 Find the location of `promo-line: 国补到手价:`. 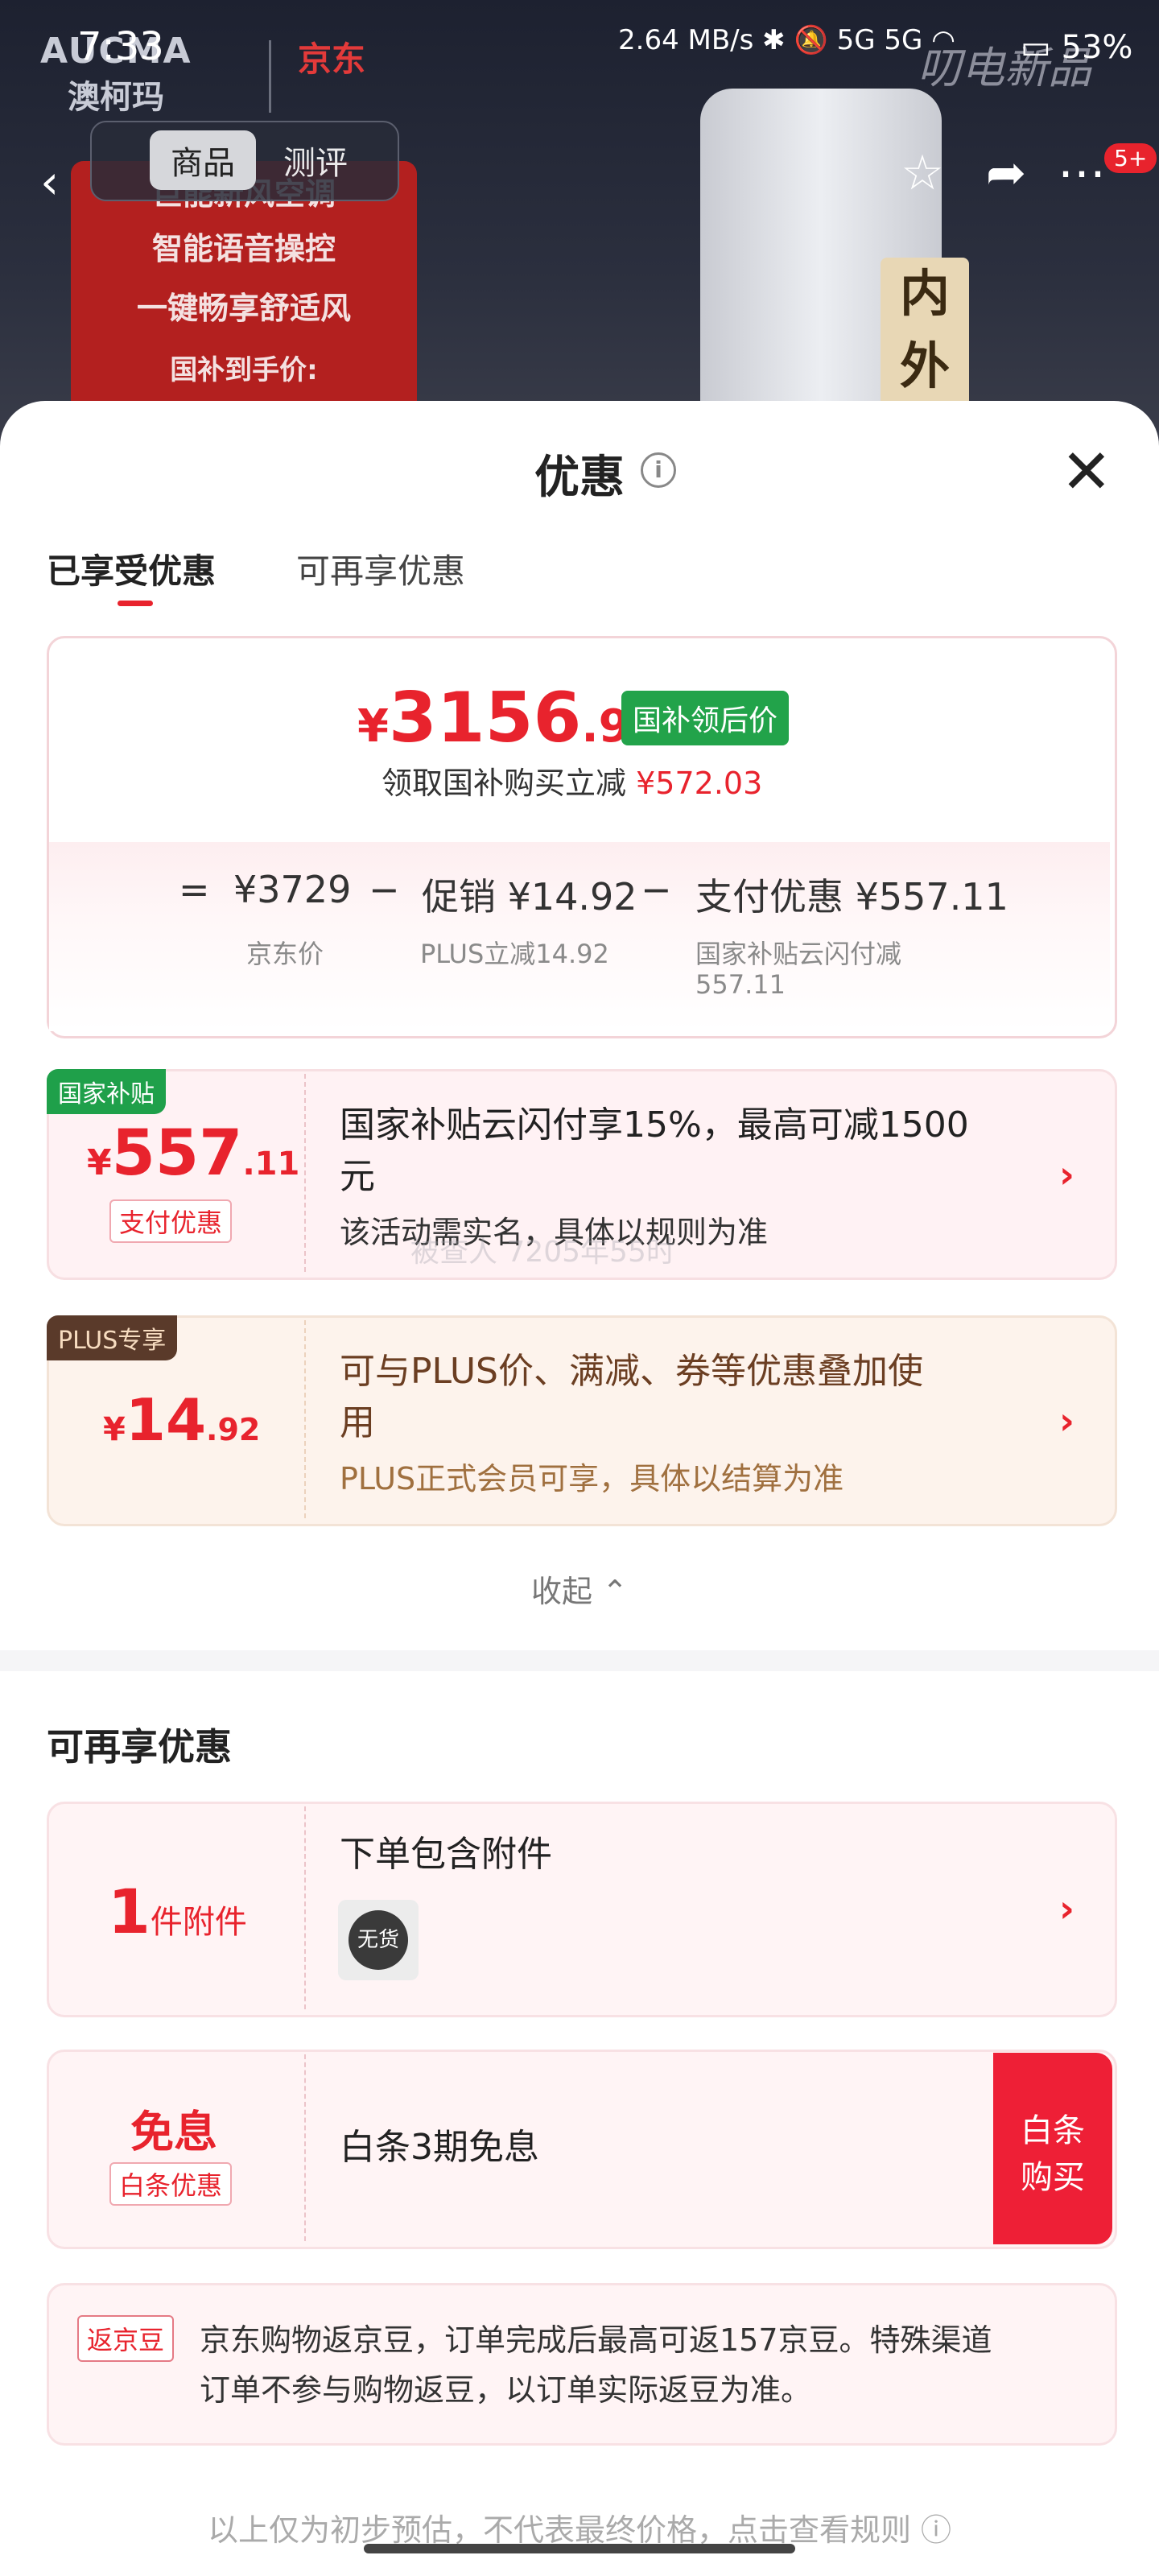

promo-line: 国补到手价: is located at coordinates (244, 370).